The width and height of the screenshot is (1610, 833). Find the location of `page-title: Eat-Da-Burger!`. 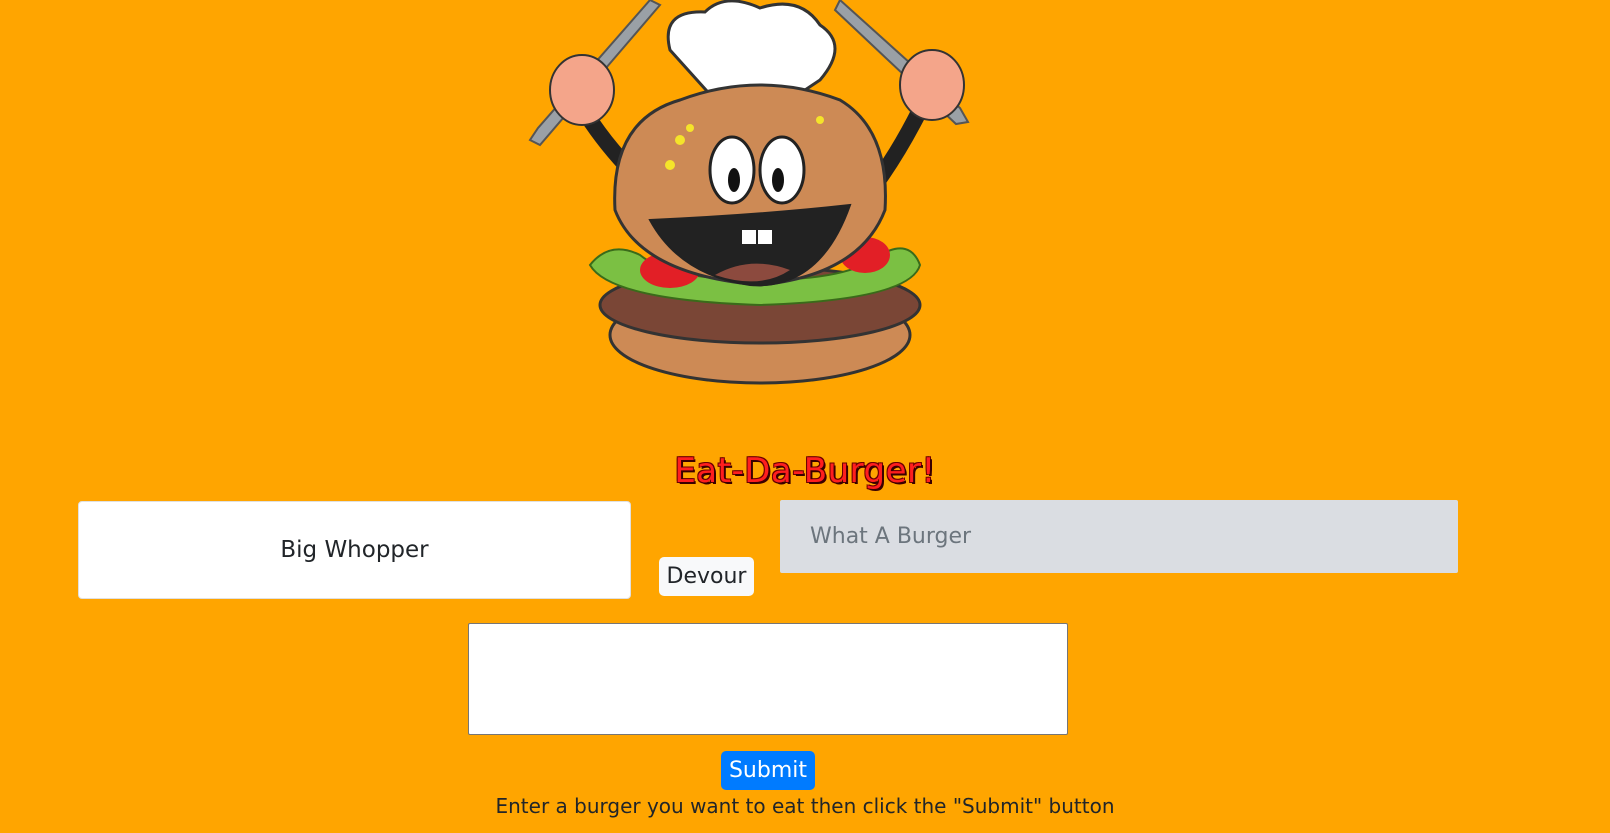

page-title: Eat-Da-Burger! is located at coordinates (805, 470).